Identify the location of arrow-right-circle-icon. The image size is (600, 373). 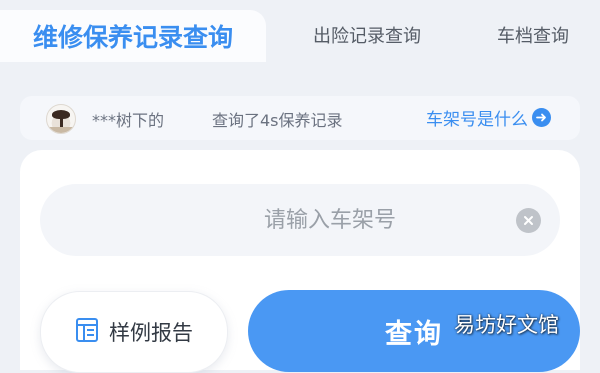
(541, 117).